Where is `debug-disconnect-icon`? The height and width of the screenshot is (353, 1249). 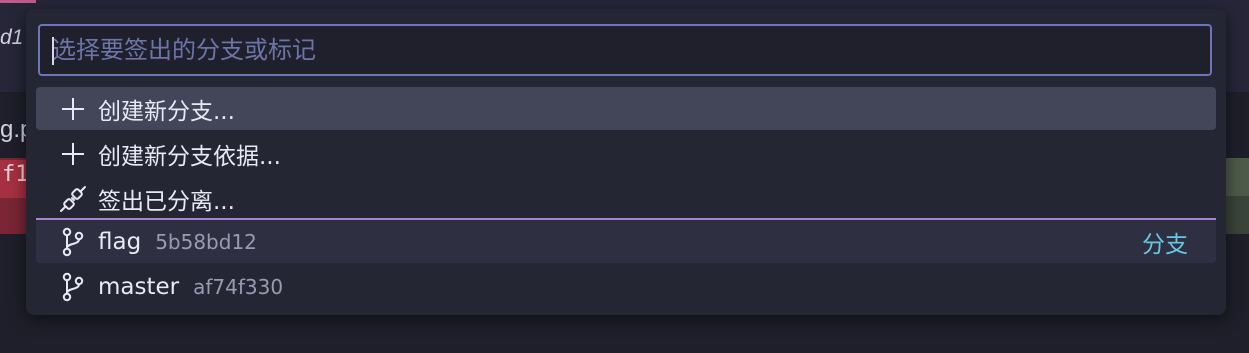
debug-disconnect-icon is located at coordinates (73, 199).